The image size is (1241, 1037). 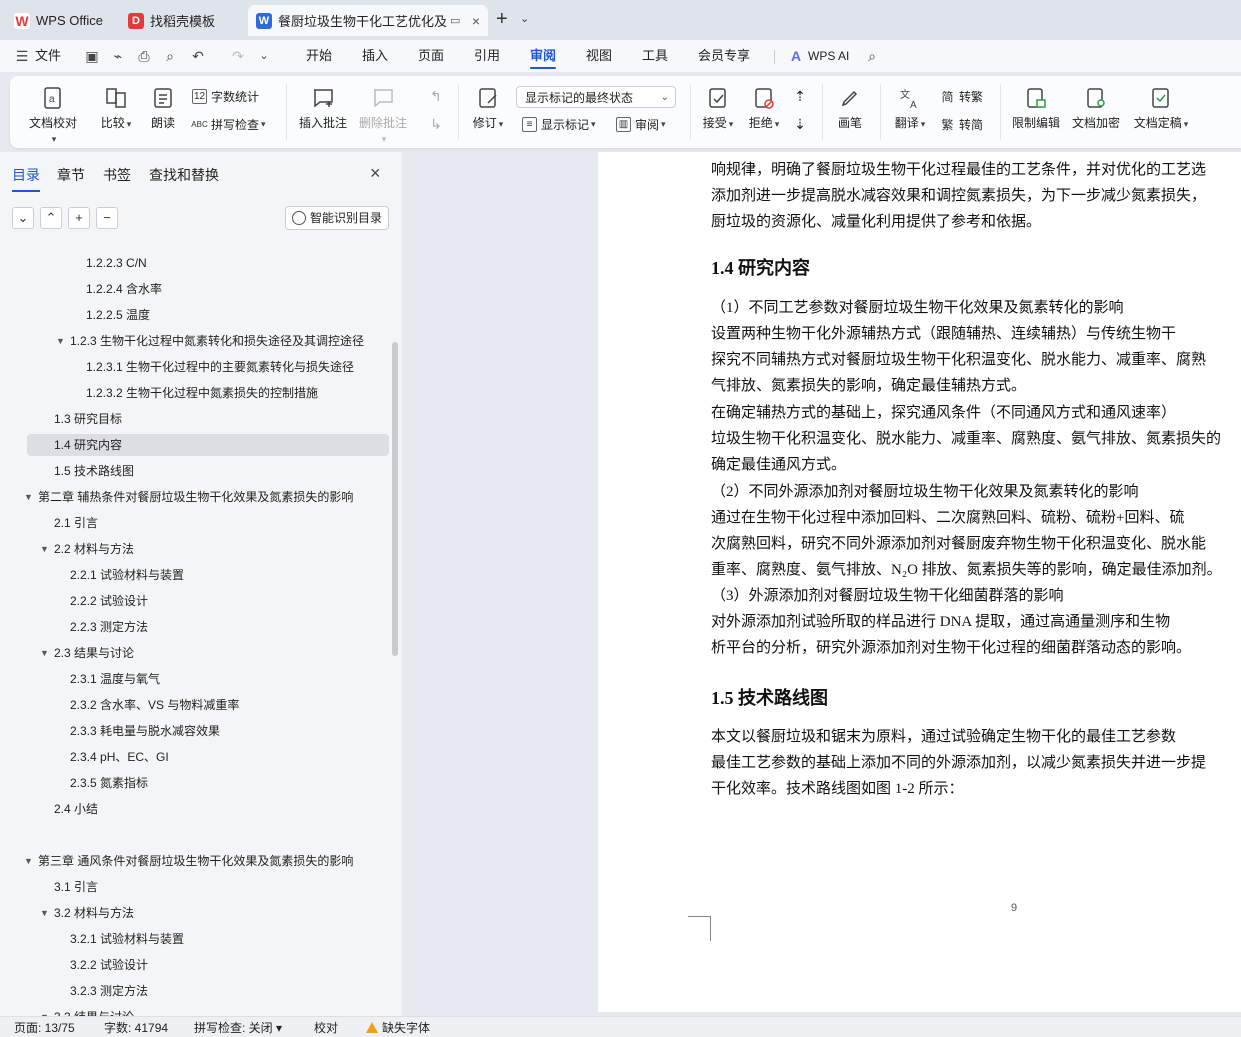 I want to click on menu-tools: 工具, so click(x=655, y=56).